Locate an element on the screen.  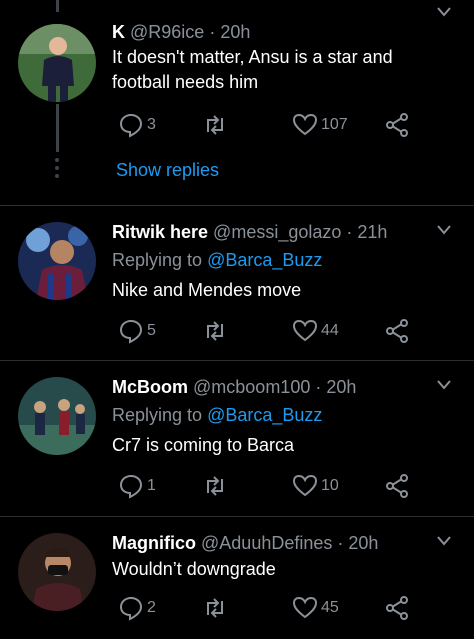
display-name: McBoom is located at coordinates (150, 387).